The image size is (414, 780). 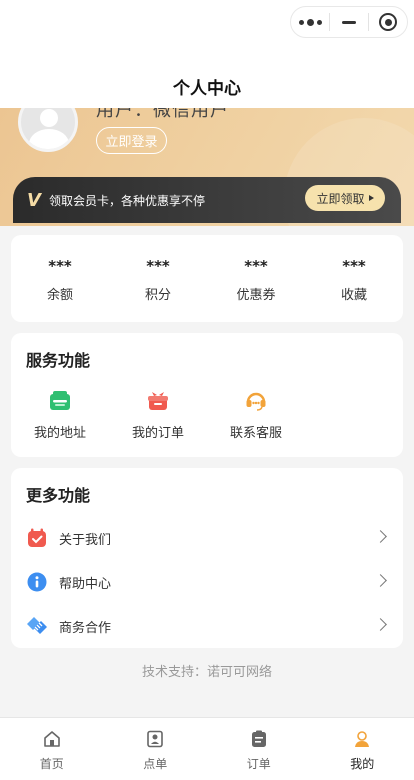 I want to click on more-dots-icon, so click(x=310, y=22).